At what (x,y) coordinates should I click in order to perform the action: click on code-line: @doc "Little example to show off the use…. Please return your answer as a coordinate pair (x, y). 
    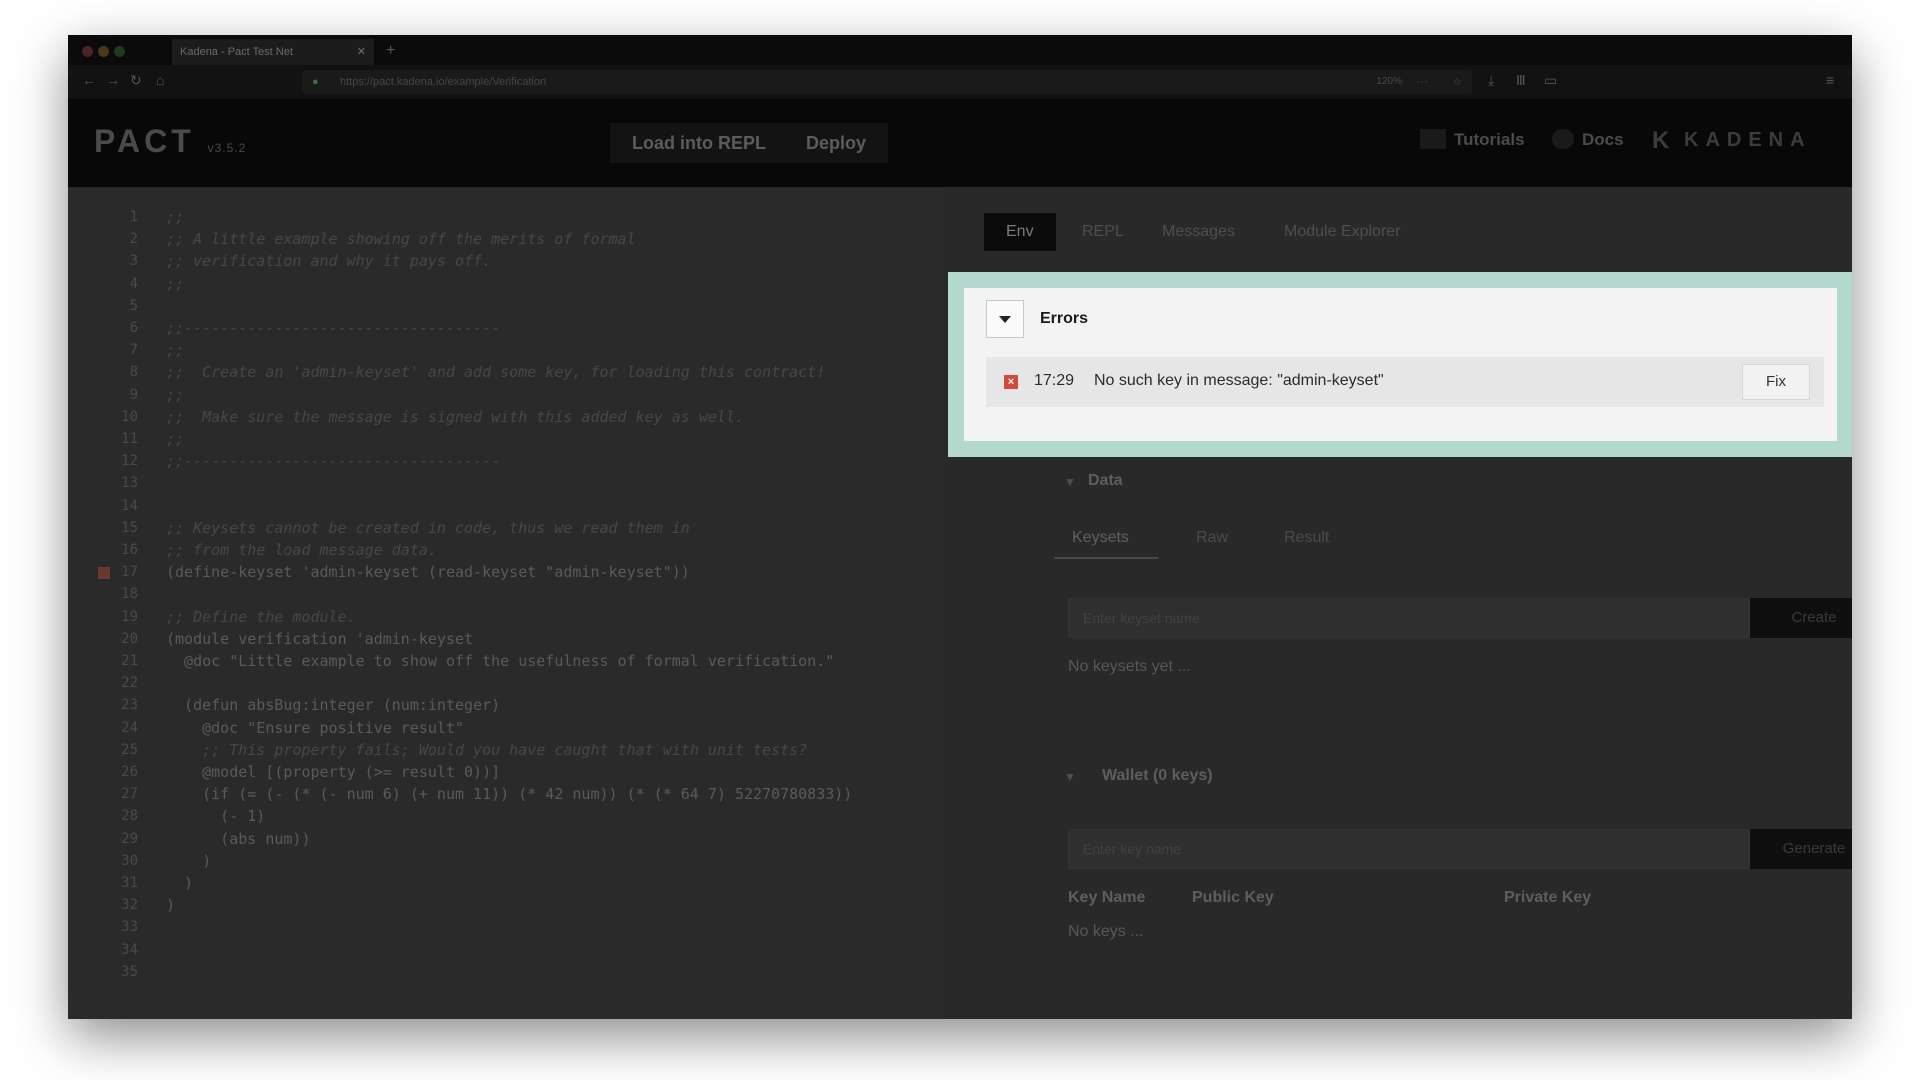
    Looking at the image, I should click on (500, 661).